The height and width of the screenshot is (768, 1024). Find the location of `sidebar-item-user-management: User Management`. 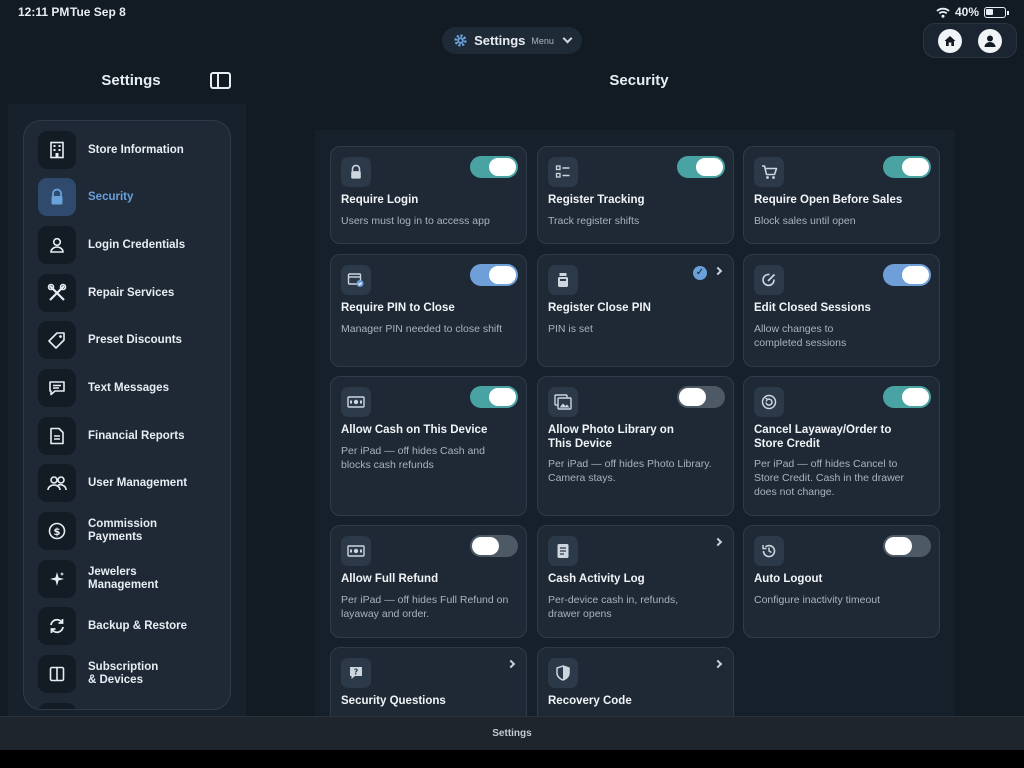

sidebar-item-user-management: User Management is located at coordinates (133, 483).